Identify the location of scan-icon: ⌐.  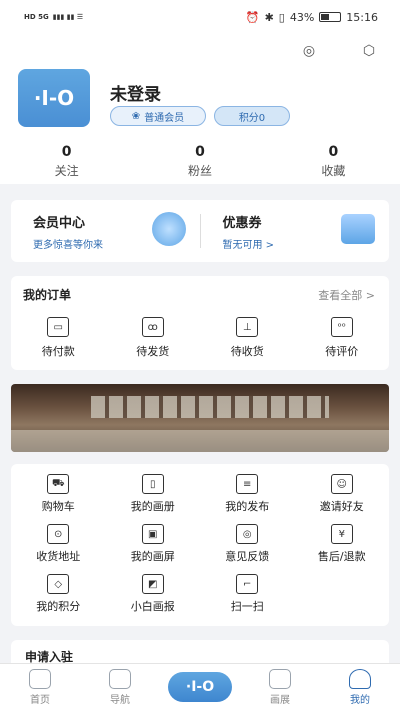
(247, 584).